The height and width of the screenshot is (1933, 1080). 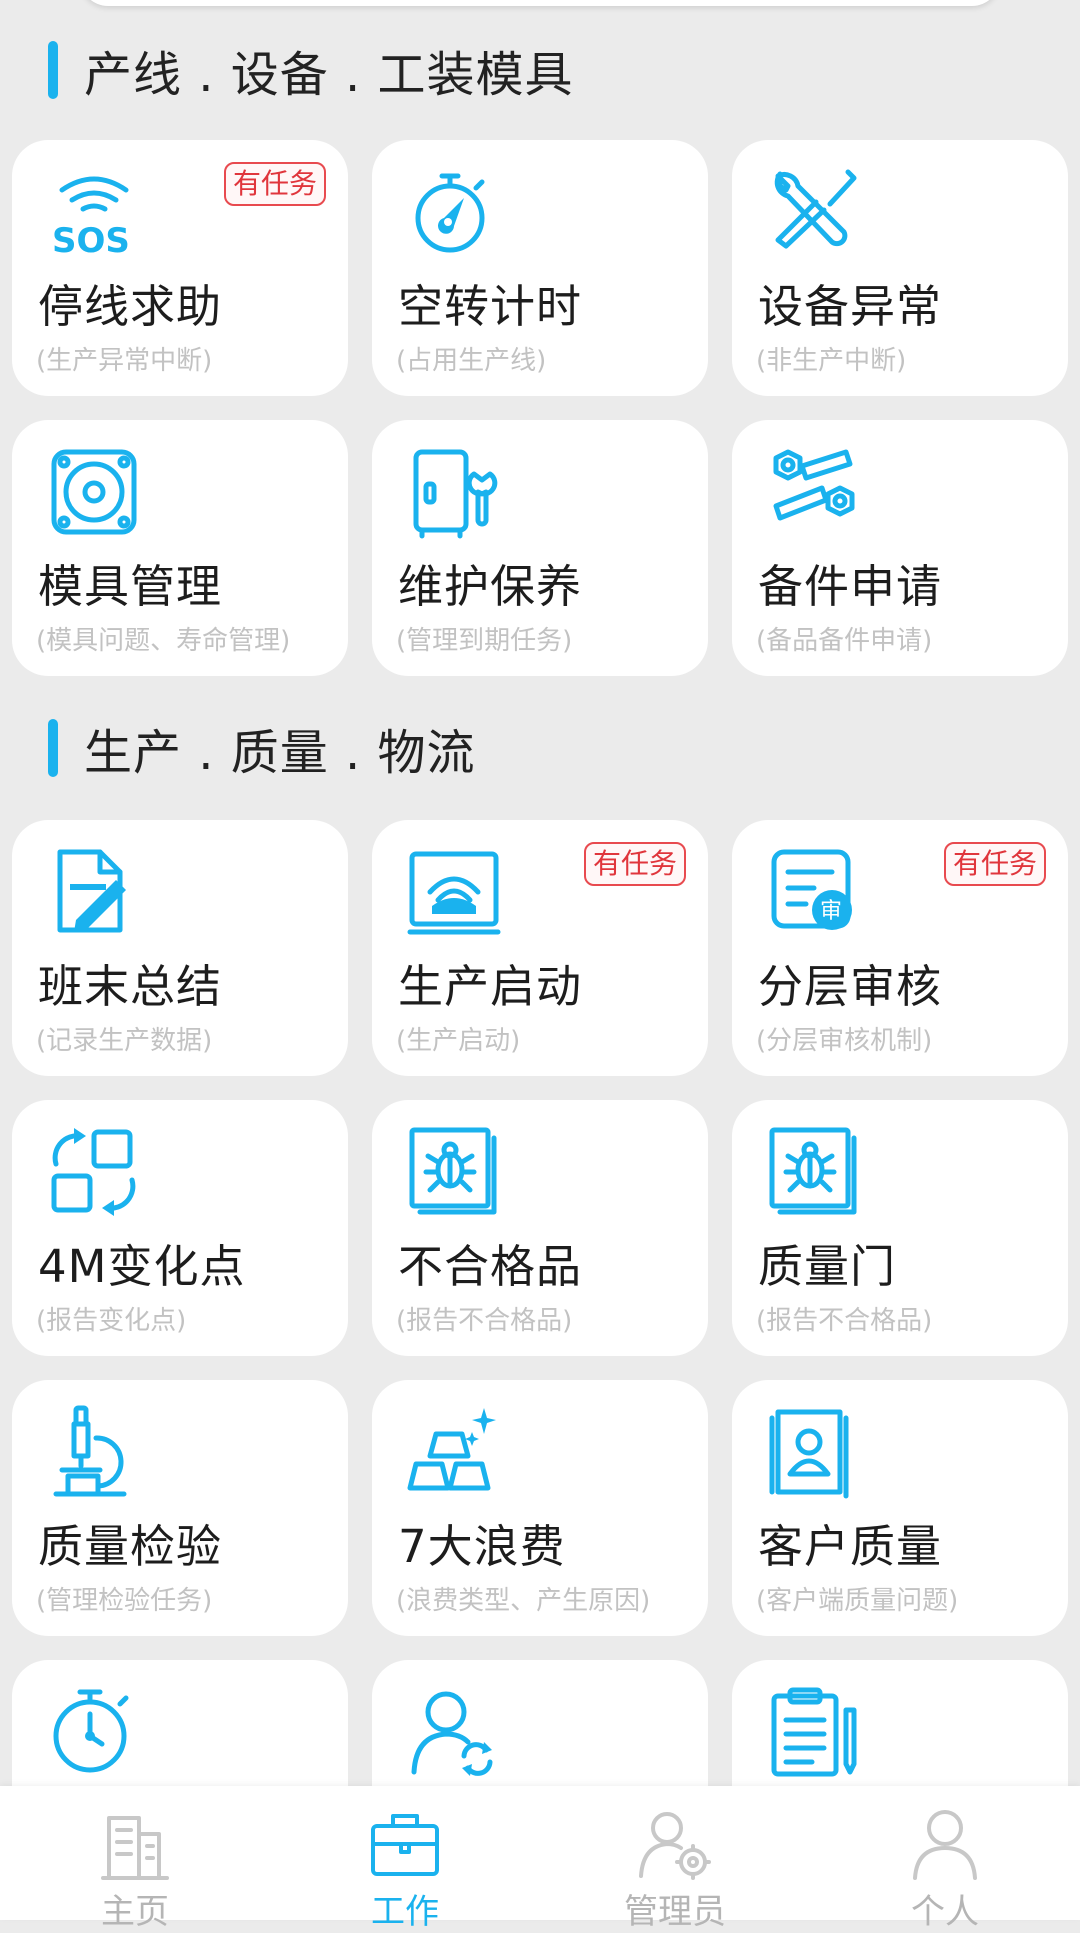 I want to click on admin-gear-icon, so click(x=675, y=1844).